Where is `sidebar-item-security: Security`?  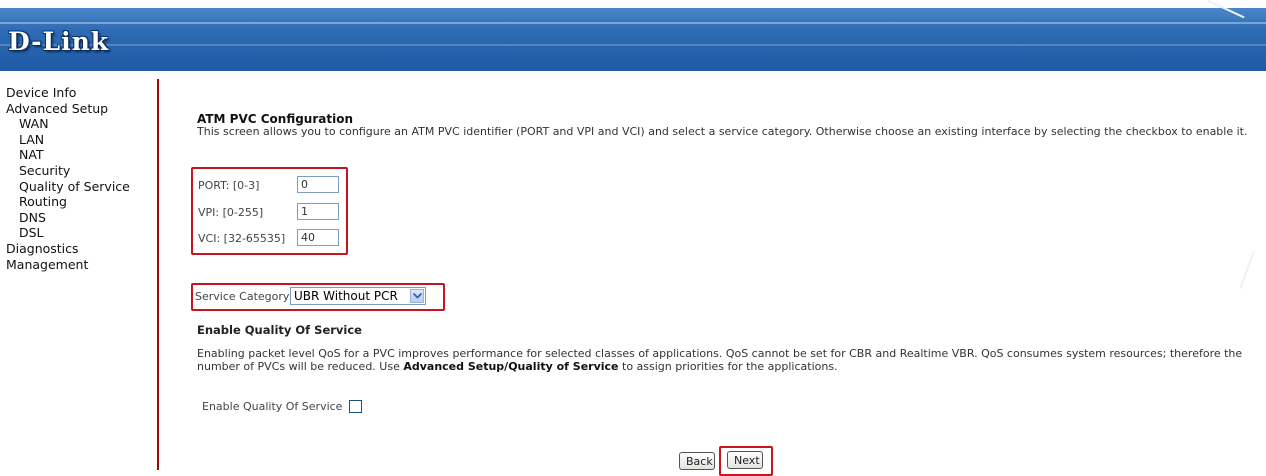
sidebar-item-security: Security is located at coordinates (68, 171).